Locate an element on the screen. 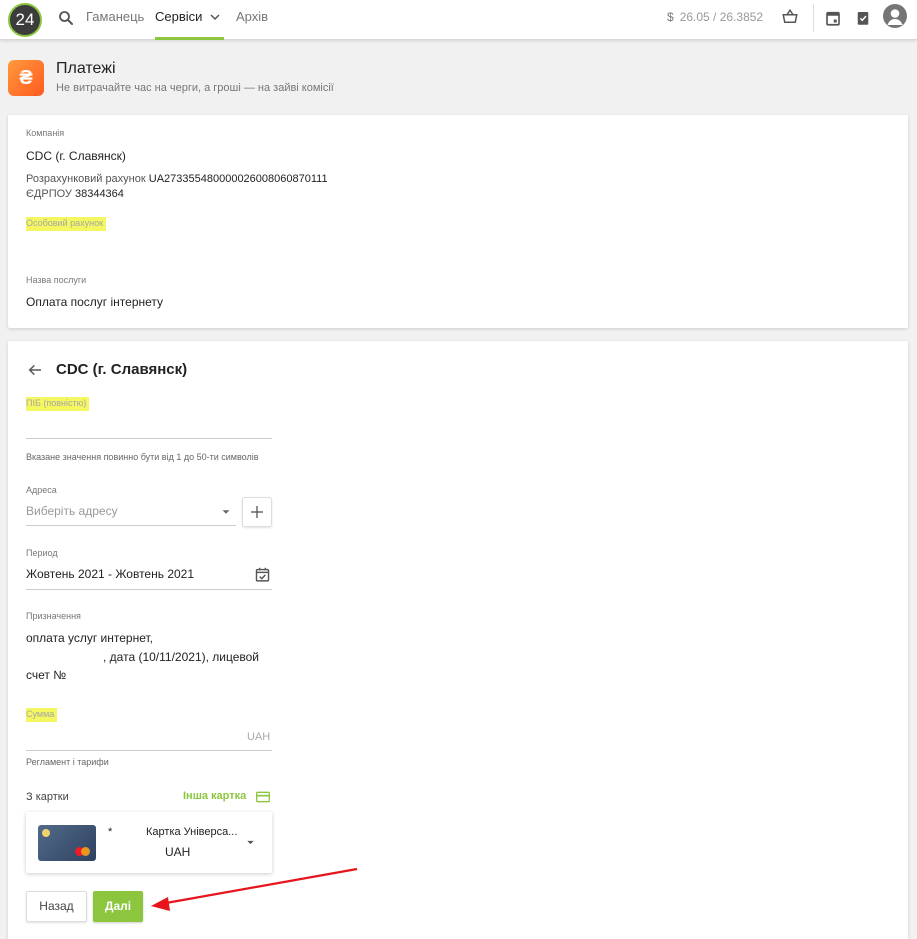  purpose-line-1: оплата услуг интернет, is located at coordinates (89, 638).